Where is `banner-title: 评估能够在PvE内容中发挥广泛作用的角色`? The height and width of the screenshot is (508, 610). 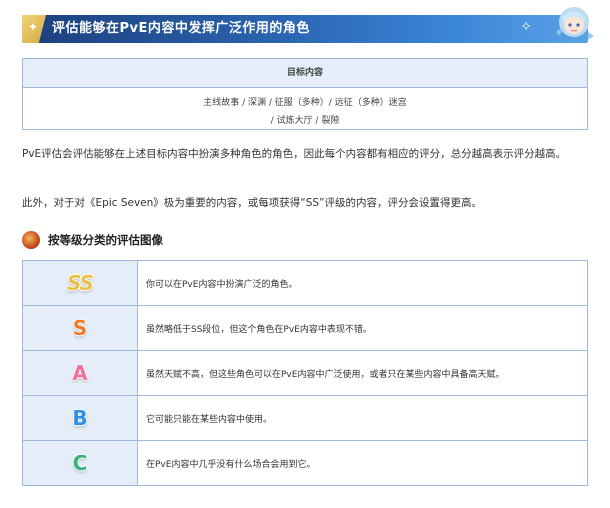 banner-title: 评估能够在PvE内容中发挥广泛作用的角色 is located at coordinates (181, 28).